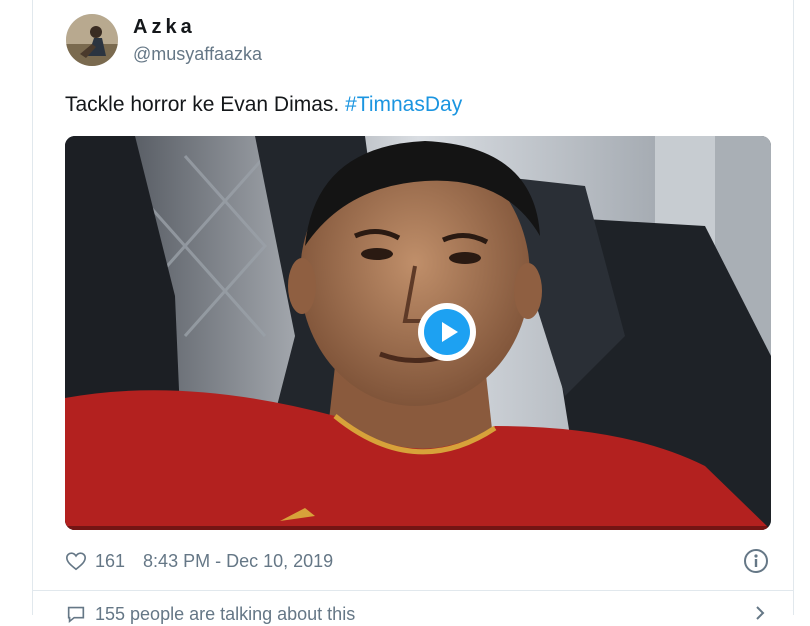  What do you see at coordinates (415, 614) in the screenshot?
I see `conversation-link: 155 people are talking about this` at bounding box center [415, 614].